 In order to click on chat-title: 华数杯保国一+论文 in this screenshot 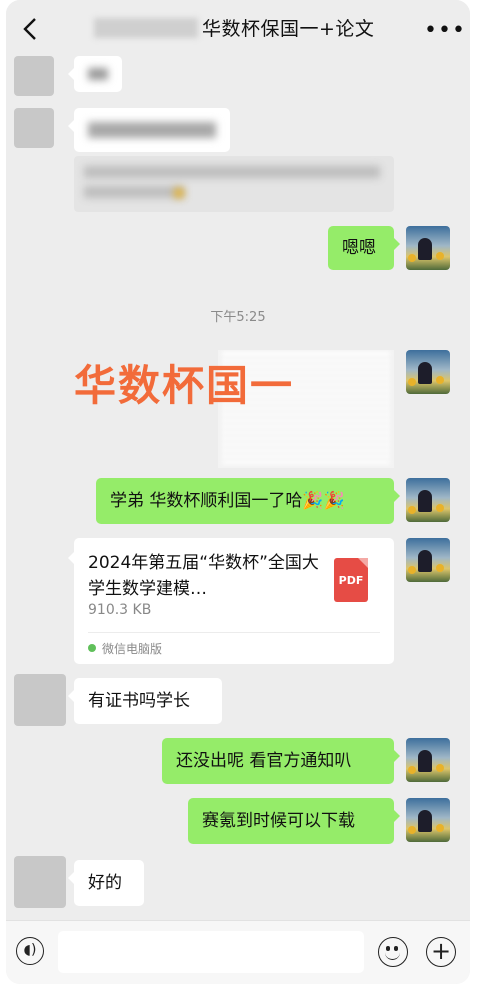, I will do `click(288, 29)`.